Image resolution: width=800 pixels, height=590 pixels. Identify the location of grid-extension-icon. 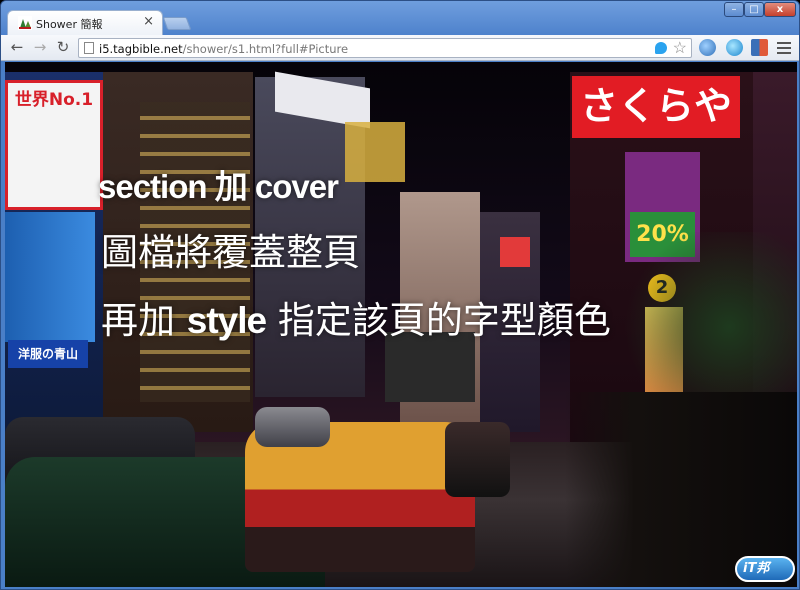
(759, 47).